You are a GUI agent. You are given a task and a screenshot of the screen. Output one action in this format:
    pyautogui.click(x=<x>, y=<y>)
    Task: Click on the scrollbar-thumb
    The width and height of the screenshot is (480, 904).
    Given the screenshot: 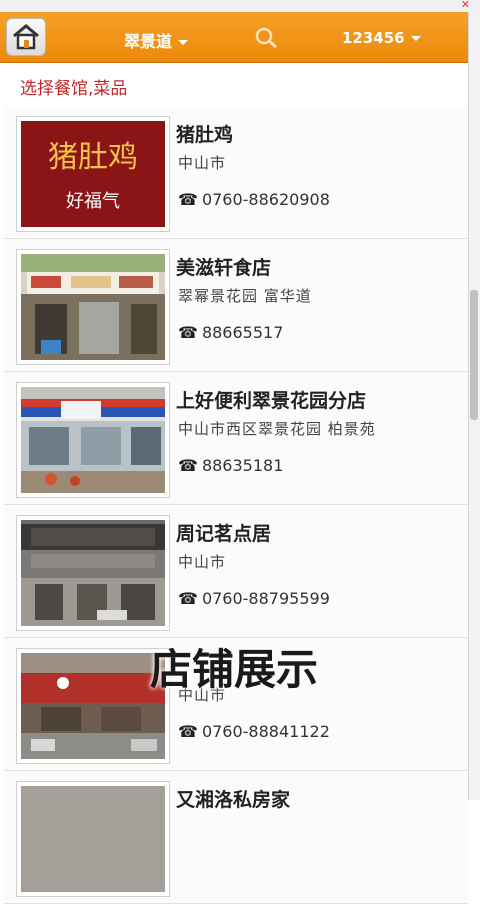 What is the action you would take?
    pyautogui.click(x=474, y=355)
    